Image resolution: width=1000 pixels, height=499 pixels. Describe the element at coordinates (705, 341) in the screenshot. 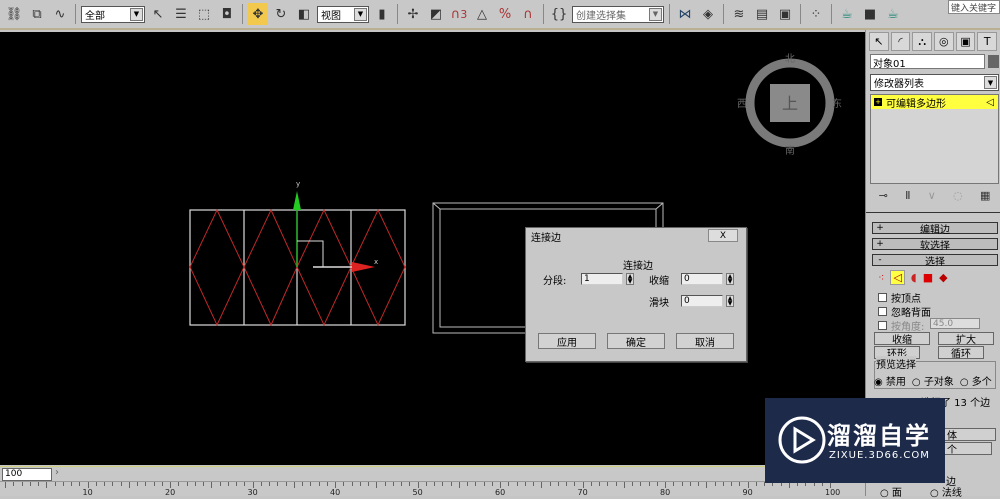

I see `cancel-button: 取消` at that location.